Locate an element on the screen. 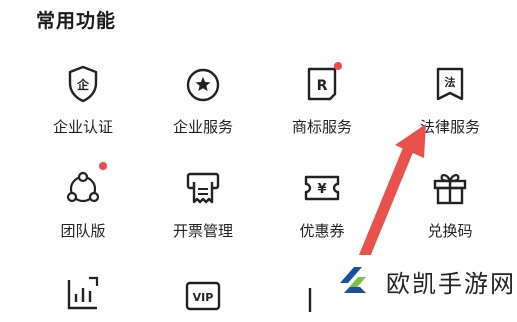 Image resolution: width=517 pixels, height=322 pixels. trademark-icon: R is located at coordinates (322, 83).